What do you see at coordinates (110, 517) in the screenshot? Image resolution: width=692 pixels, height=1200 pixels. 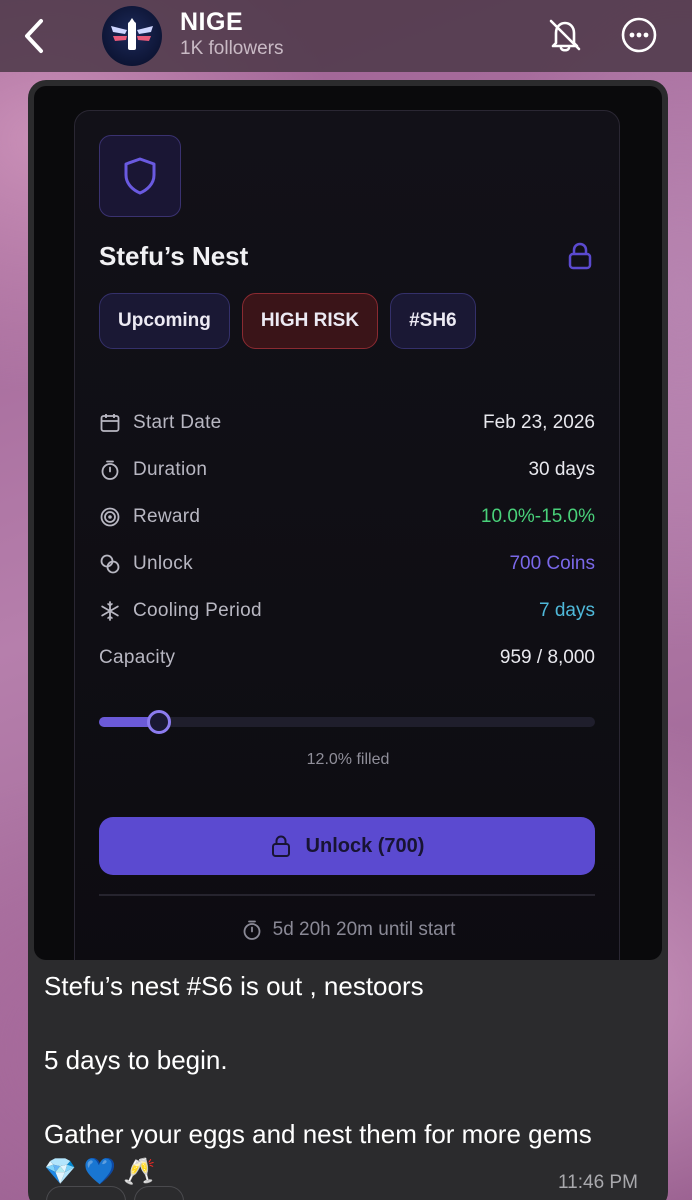 I see `target-icon` at bounding box center [110, 517].